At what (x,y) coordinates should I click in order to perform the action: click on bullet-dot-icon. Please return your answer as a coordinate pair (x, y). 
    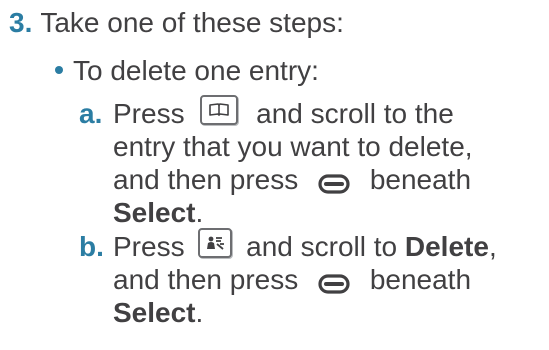
    Looking at the image, I should click on (59, 69).